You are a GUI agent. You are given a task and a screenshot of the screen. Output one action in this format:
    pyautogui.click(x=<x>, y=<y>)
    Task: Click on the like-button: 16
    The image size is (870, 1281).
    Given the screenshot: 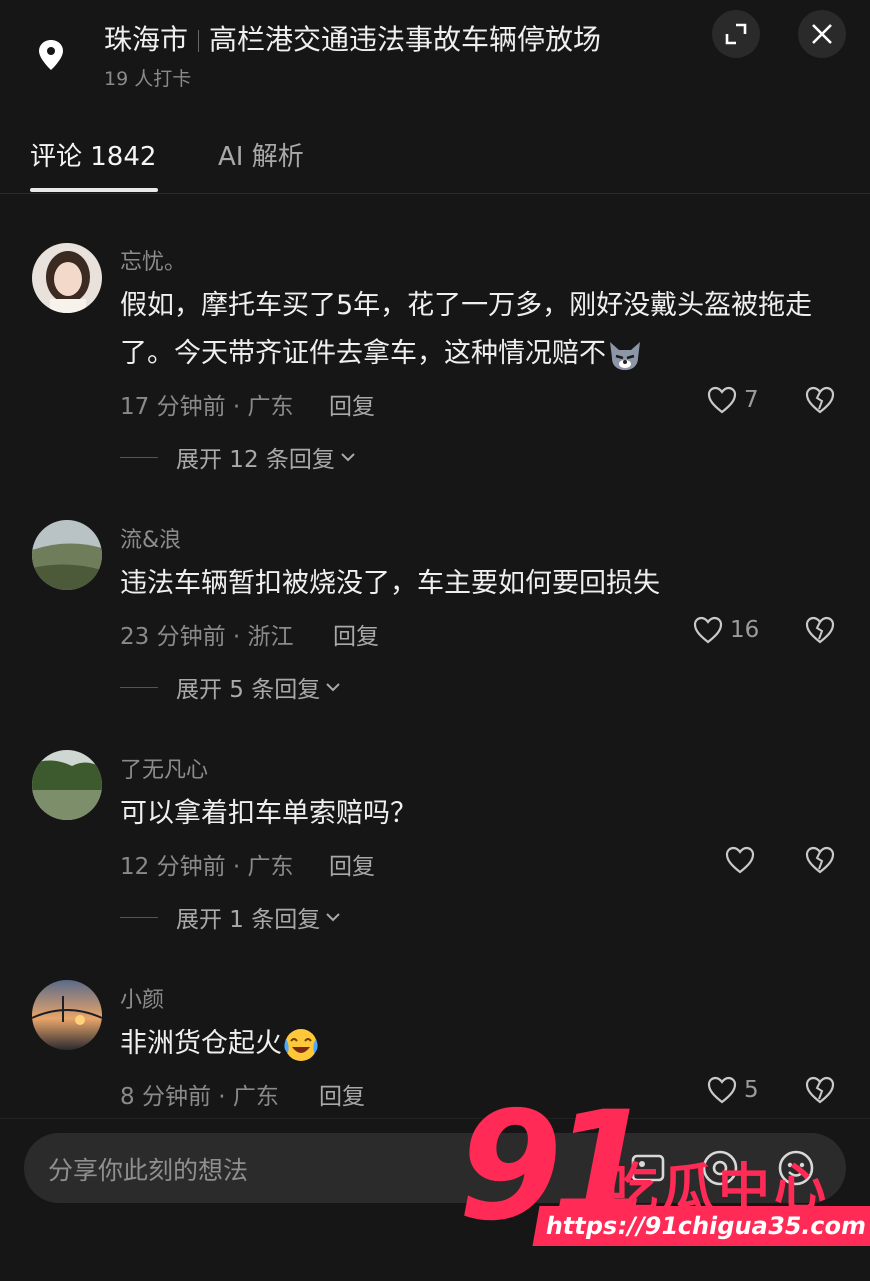 What is the action you would take?
    pyautogui.click(x=725, y=630)
    